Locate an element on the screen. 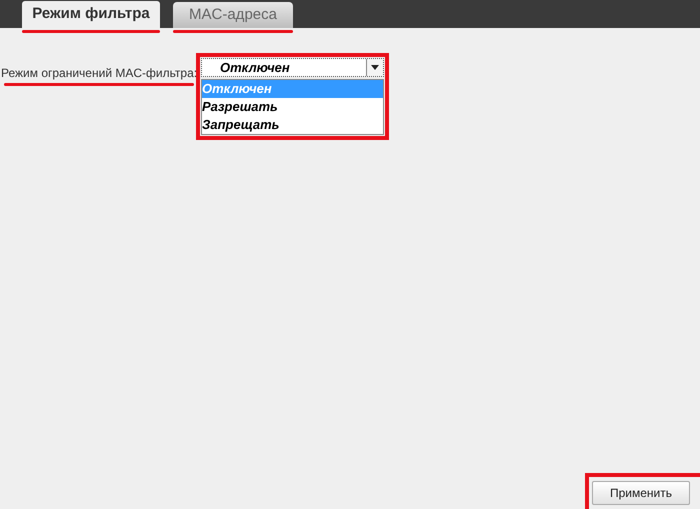 This screenshot has width=700, height=509. tab: MAC-адреса is located at coordinates (233, 15).